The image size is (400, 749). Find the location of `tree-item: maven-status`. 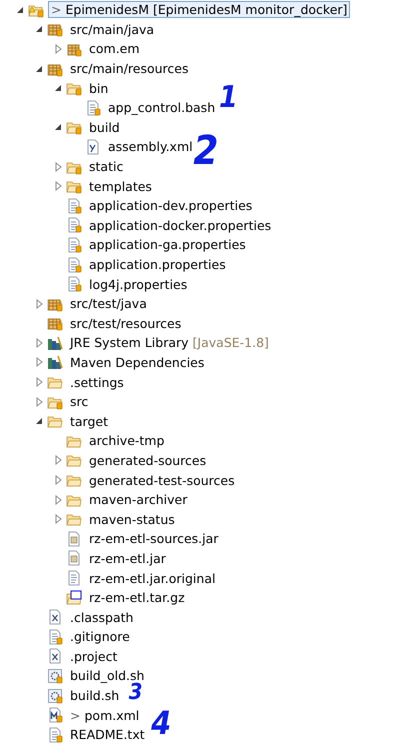

tree-item: maven-status is located at coordinates (132, 519).